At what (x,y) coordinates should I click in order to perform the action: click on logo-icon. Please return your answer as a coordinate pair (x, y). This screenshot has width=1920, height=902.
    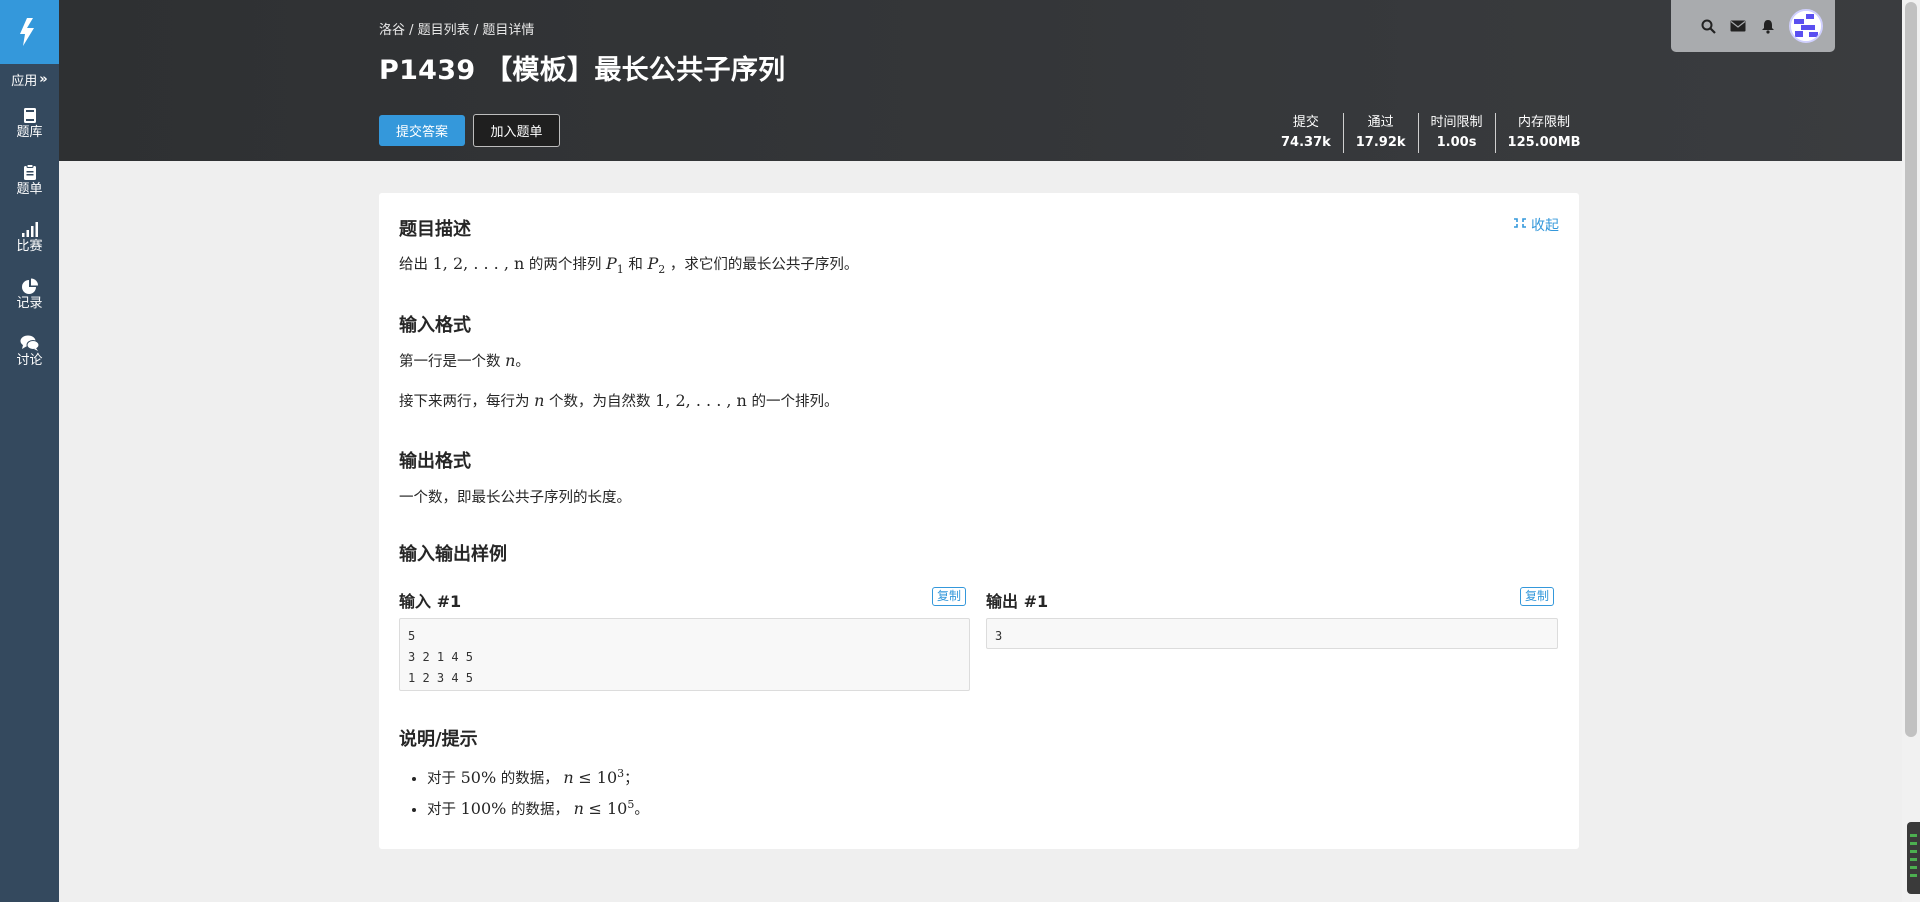
    Looking at the image, I should click on (26, 32).